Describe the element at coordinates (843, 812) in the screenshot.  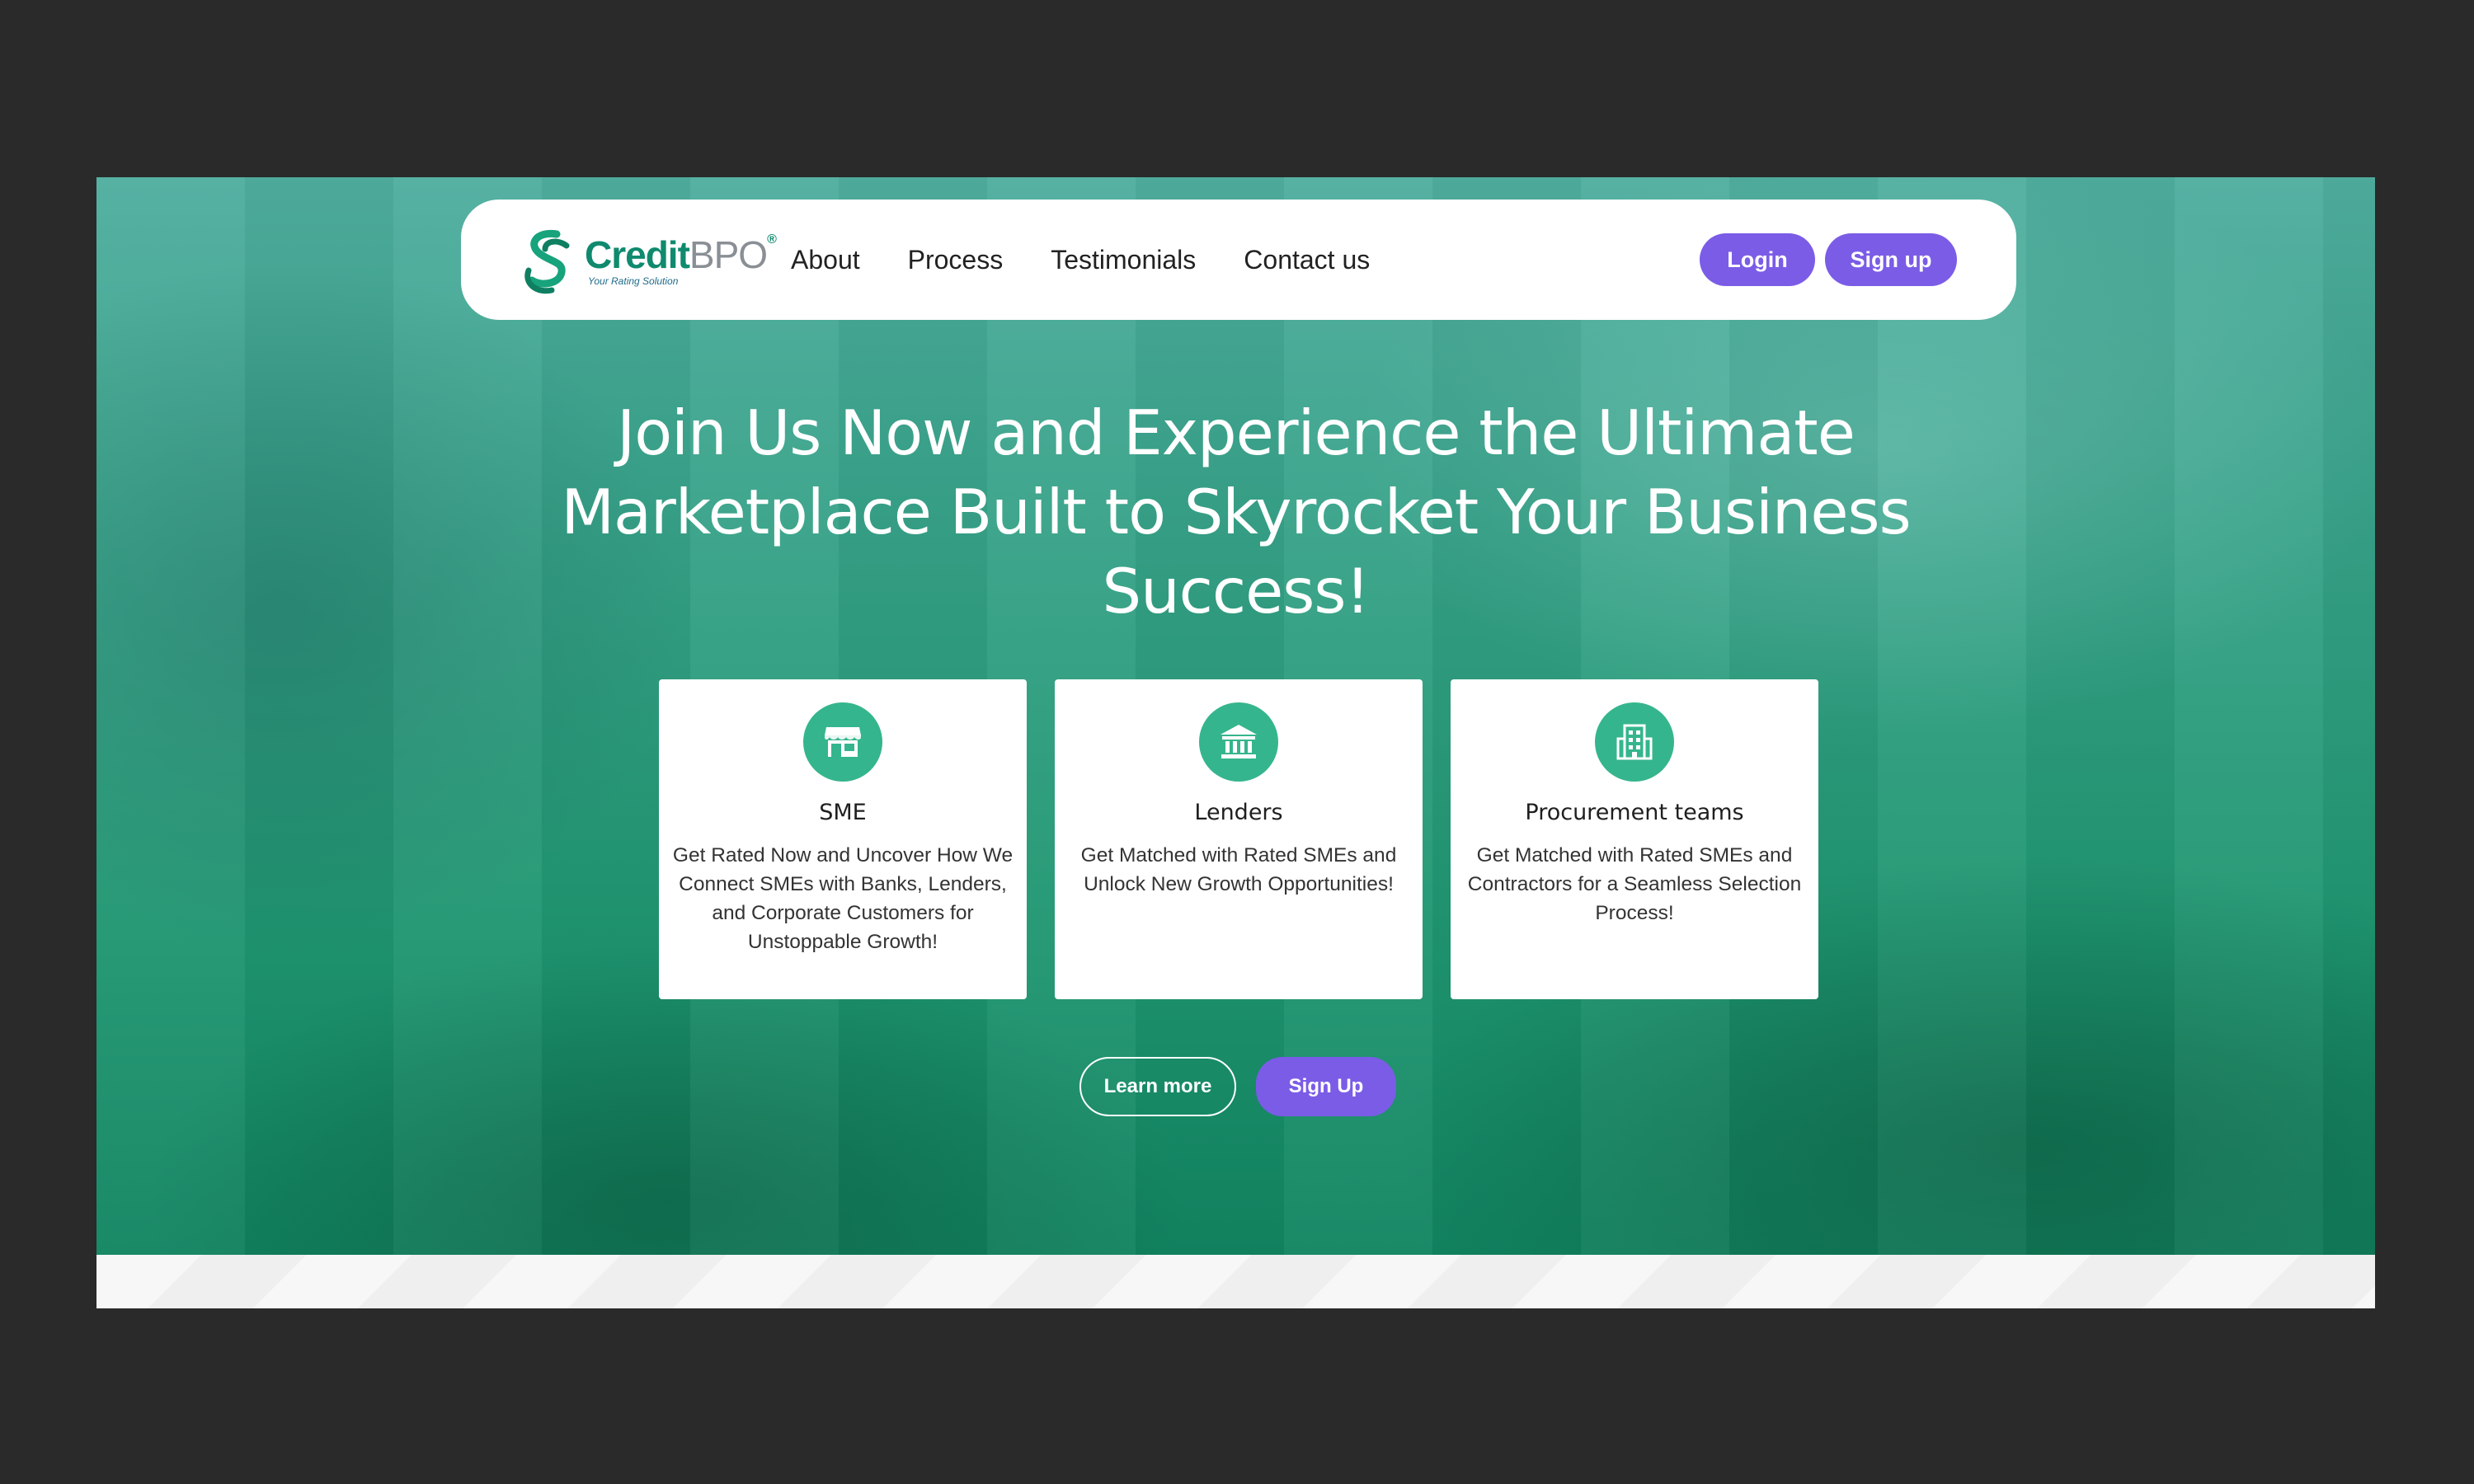
I see `card-title: SME` at that location.